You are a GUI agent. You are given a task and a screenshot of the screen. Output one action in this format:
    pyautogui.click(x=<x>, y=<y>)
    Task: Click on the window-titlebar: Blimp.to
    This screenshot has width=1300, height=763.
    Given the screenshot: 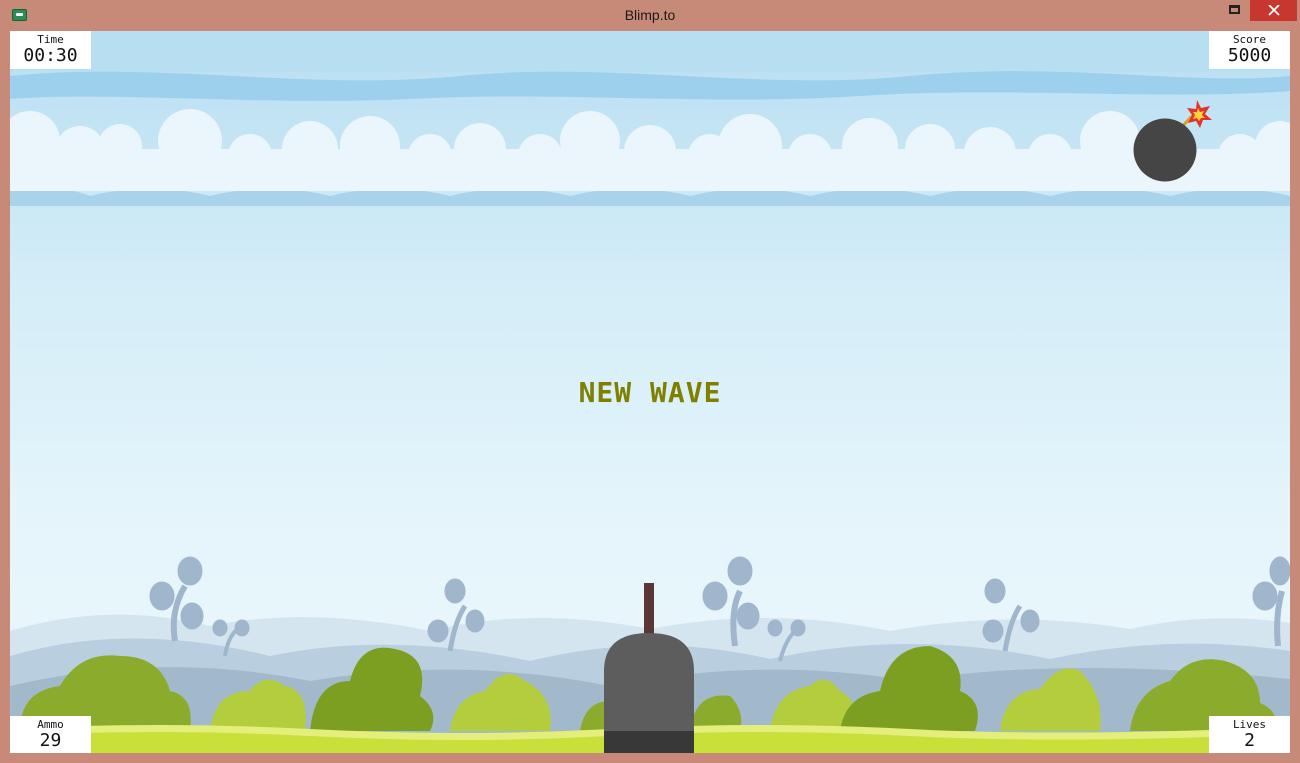 What is the action you would take?
    pyautogui.click(x=650, y=15)
    